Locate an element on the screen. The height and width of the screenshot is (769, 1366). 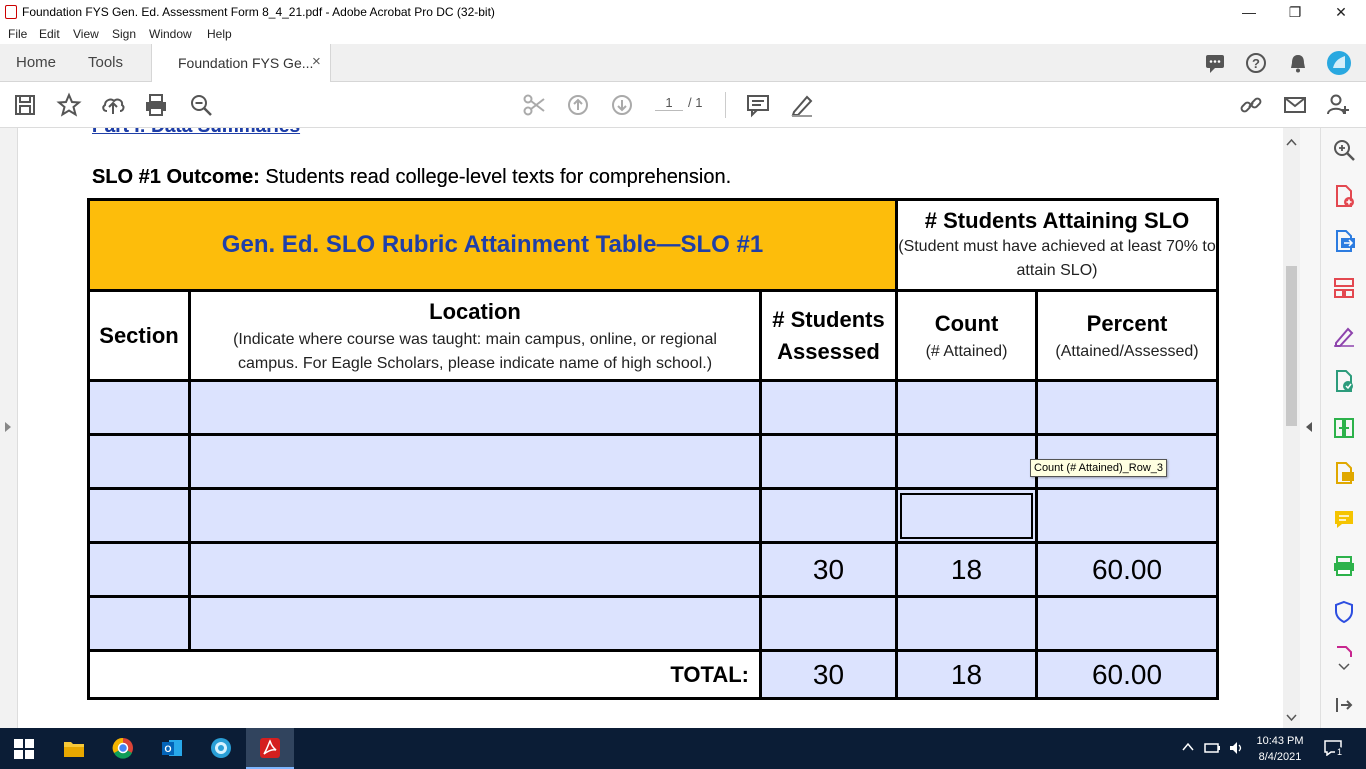
add-comment-icon is located at coordinates (758, 105).